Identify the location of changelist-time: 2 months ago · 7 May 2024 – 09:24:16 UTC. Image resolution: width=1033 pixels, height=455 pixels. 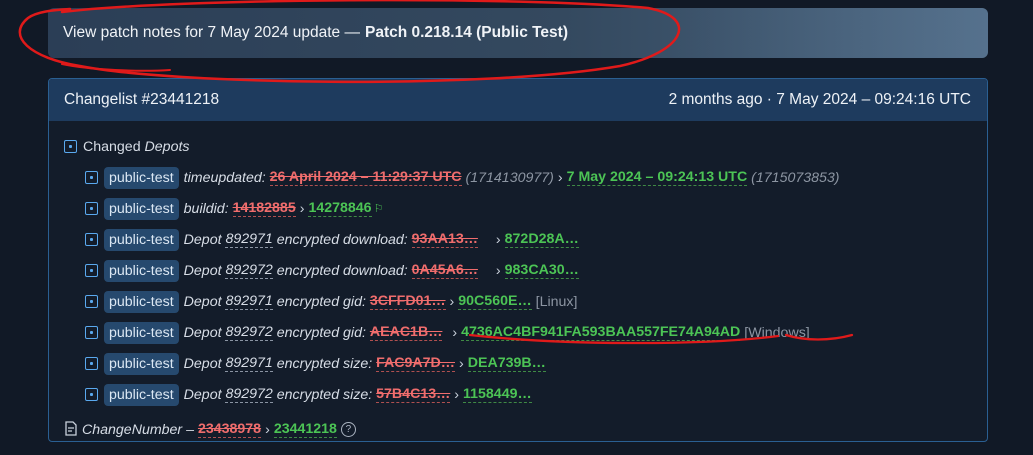
(819, 99).